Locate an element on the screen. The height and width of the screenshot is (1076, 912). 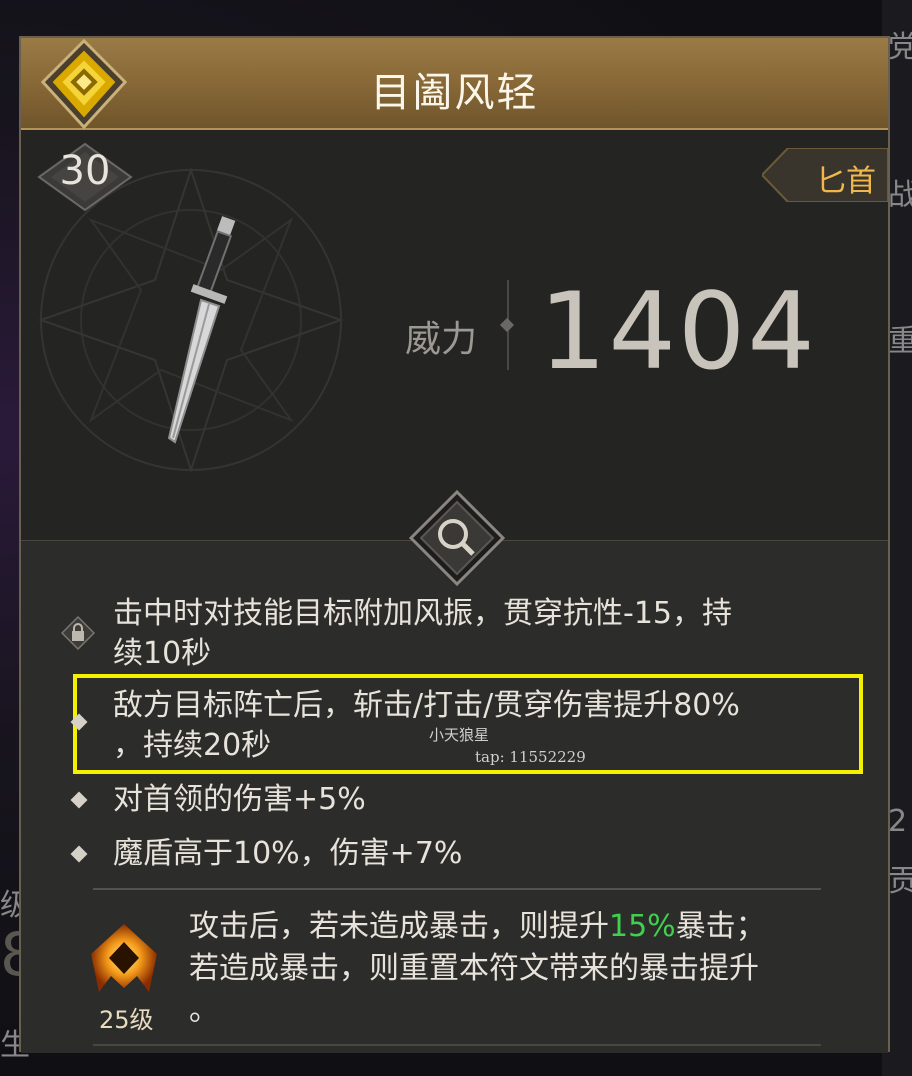
affix-line: 续10秒 is located at coordinates (162, 653).